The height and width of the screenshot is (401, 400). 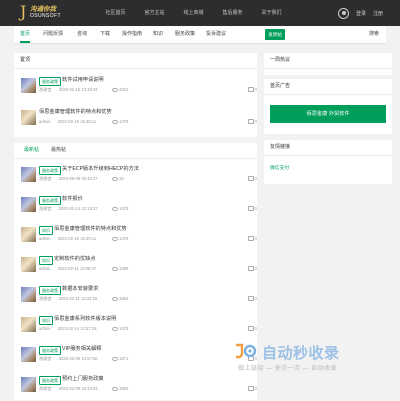 What do you see at coordinates (378, 13) in the screenshot?
I see `register-link: 注册` at bounding box center [378, 13].